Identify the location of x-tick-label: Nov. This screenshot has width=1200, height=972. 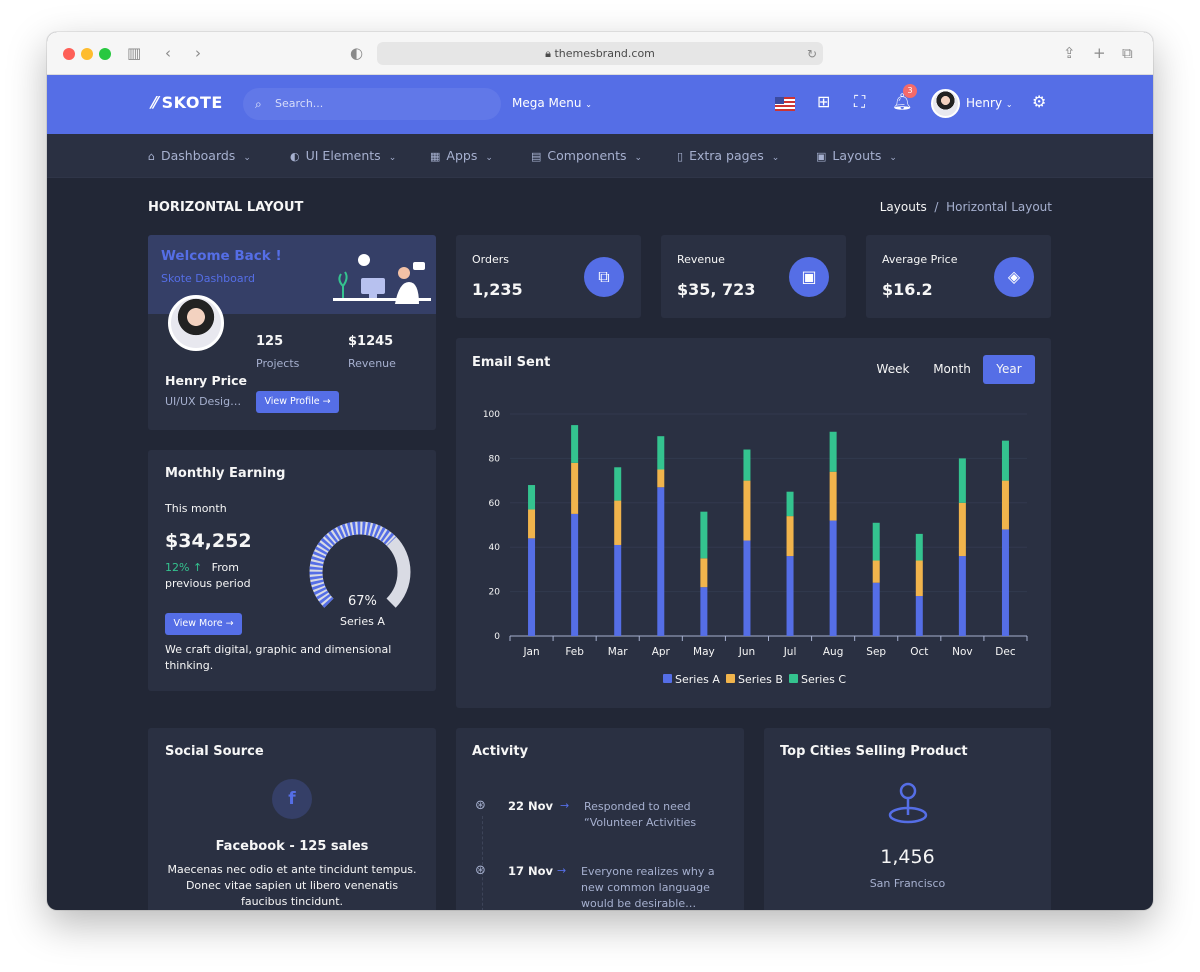
(962, 652).